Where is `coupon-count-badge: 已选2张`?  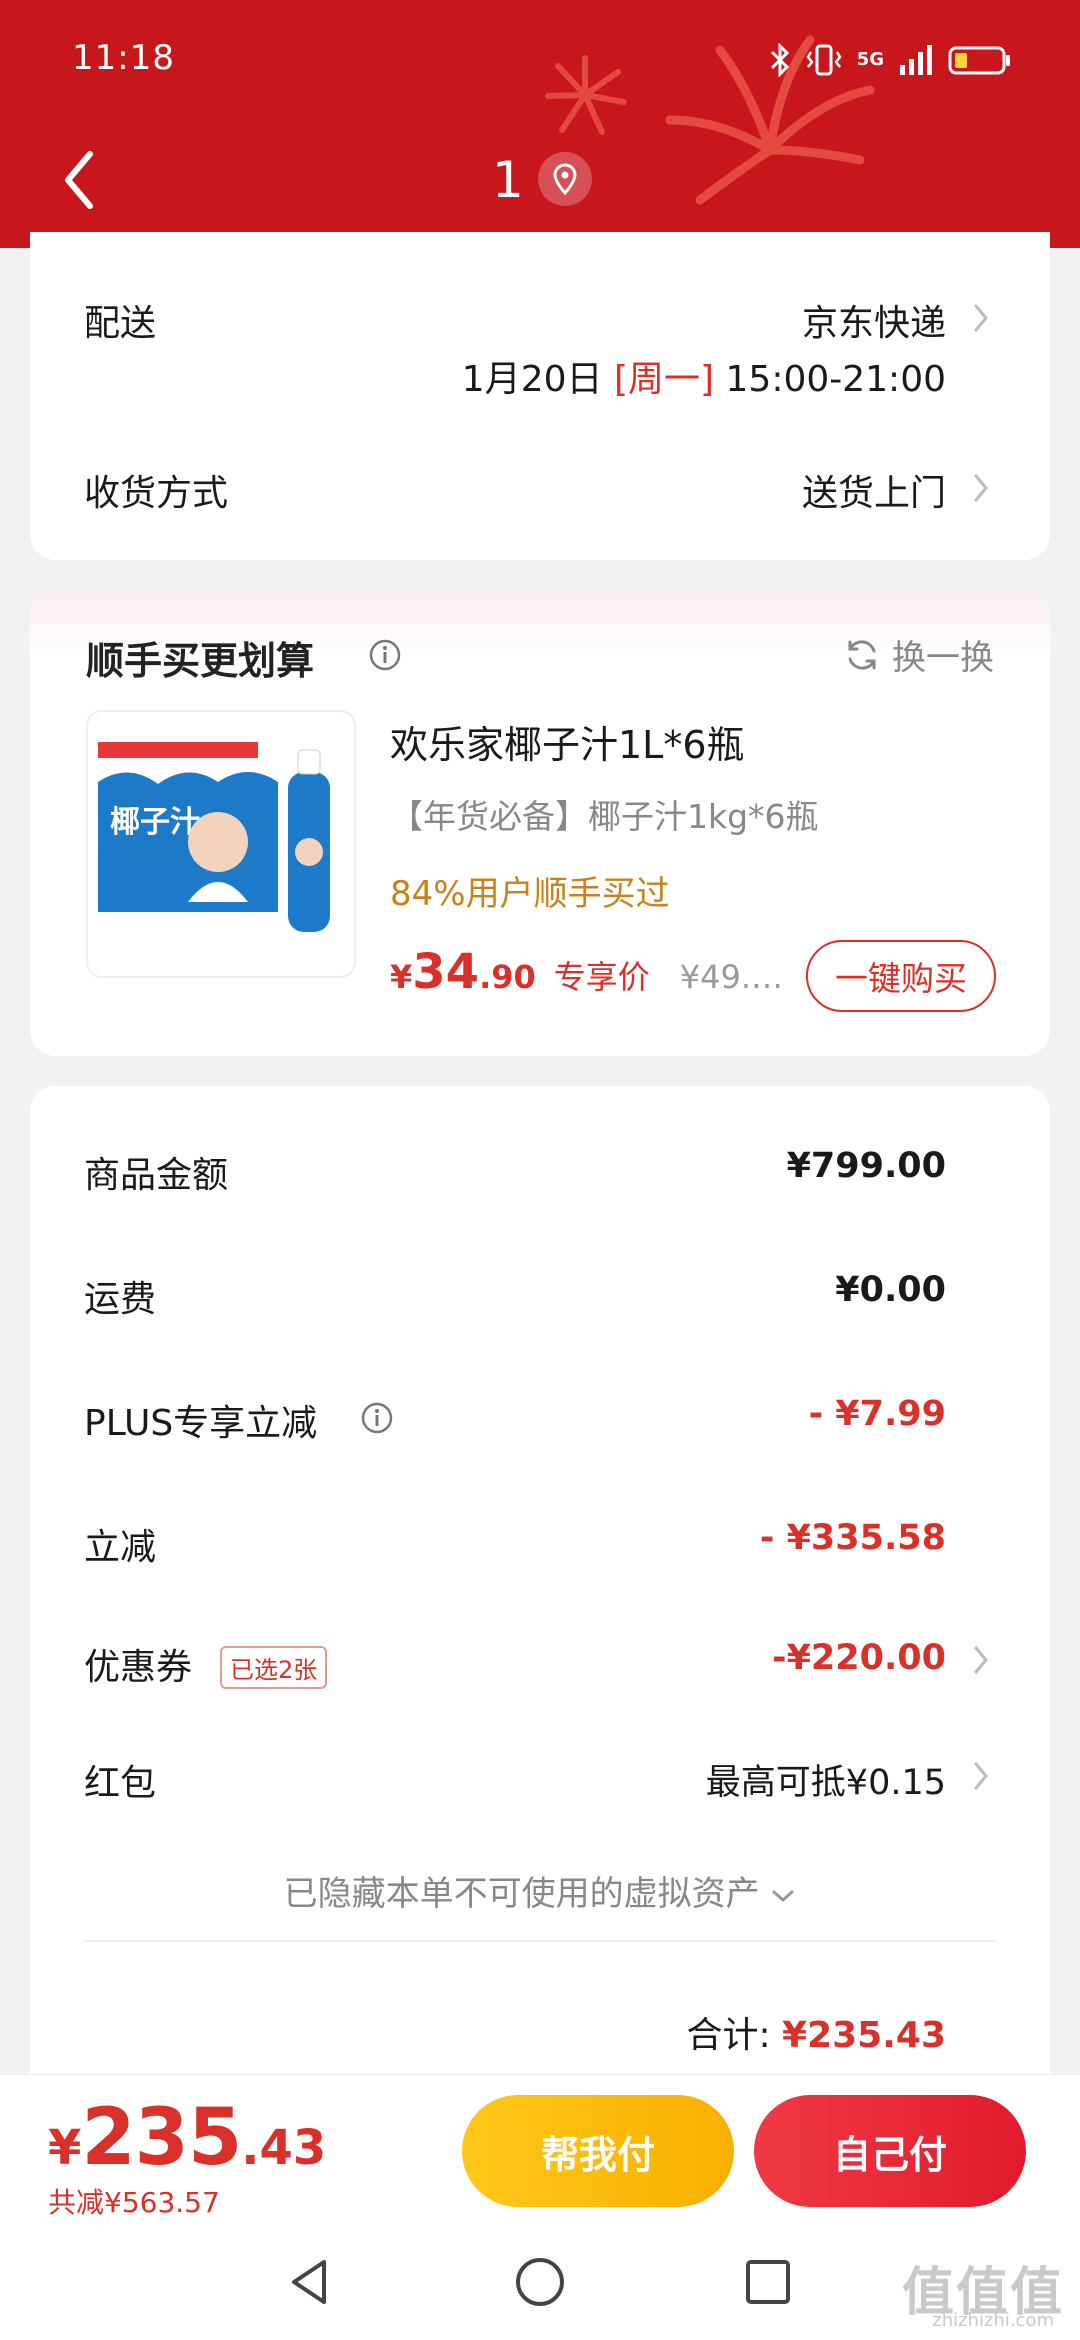 coupon-count-badge: 已选2张 is located at coordinates (274, 1667).